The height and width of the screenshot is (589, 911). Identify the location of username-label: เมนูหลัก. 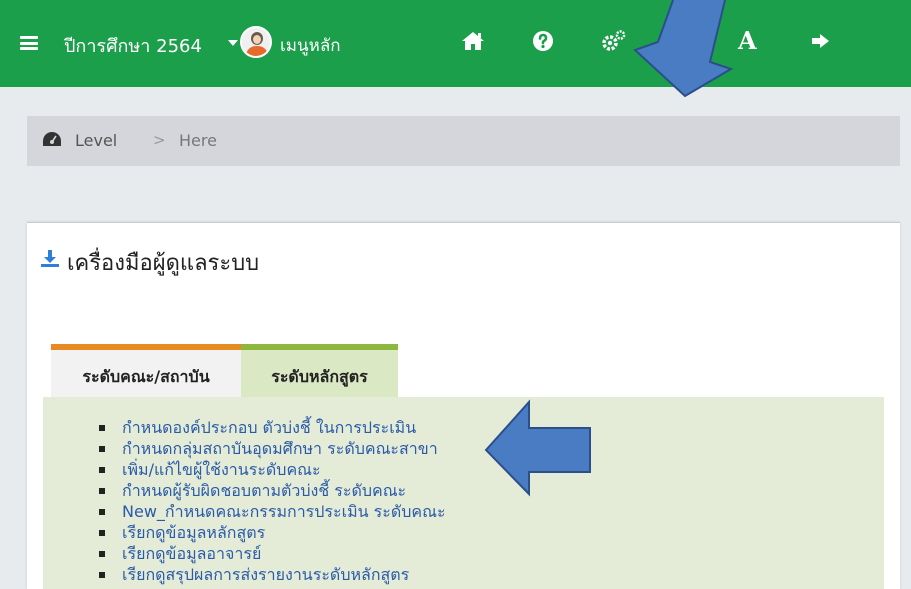
(310, 45).